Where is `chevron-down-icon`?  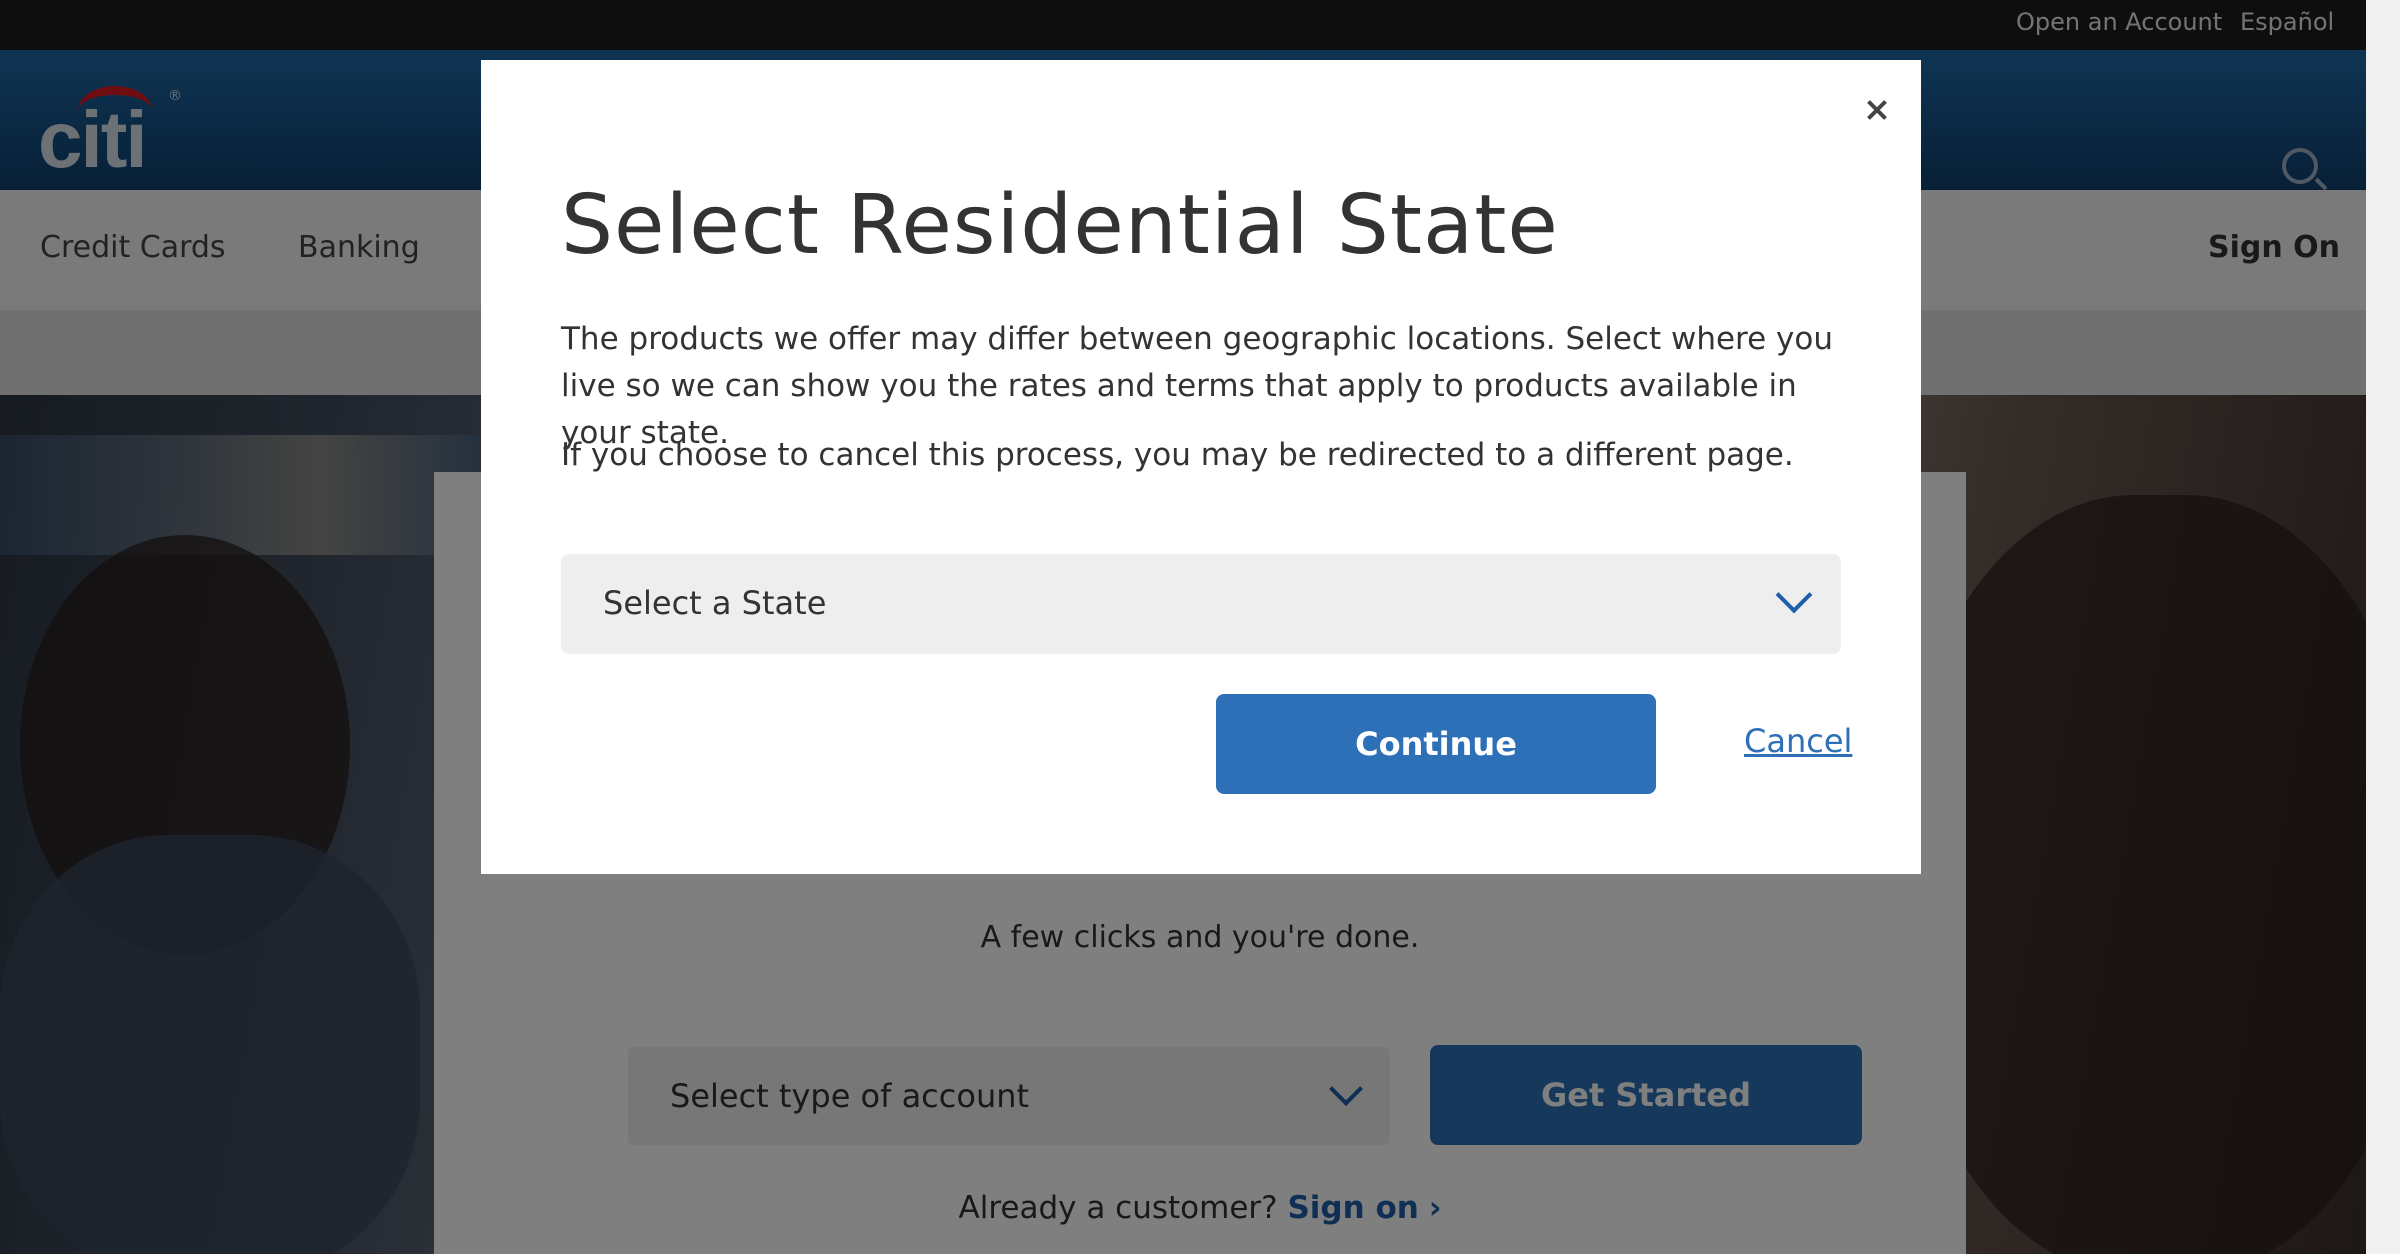 chevron-down-icon is located at coordinates (1794, 595).